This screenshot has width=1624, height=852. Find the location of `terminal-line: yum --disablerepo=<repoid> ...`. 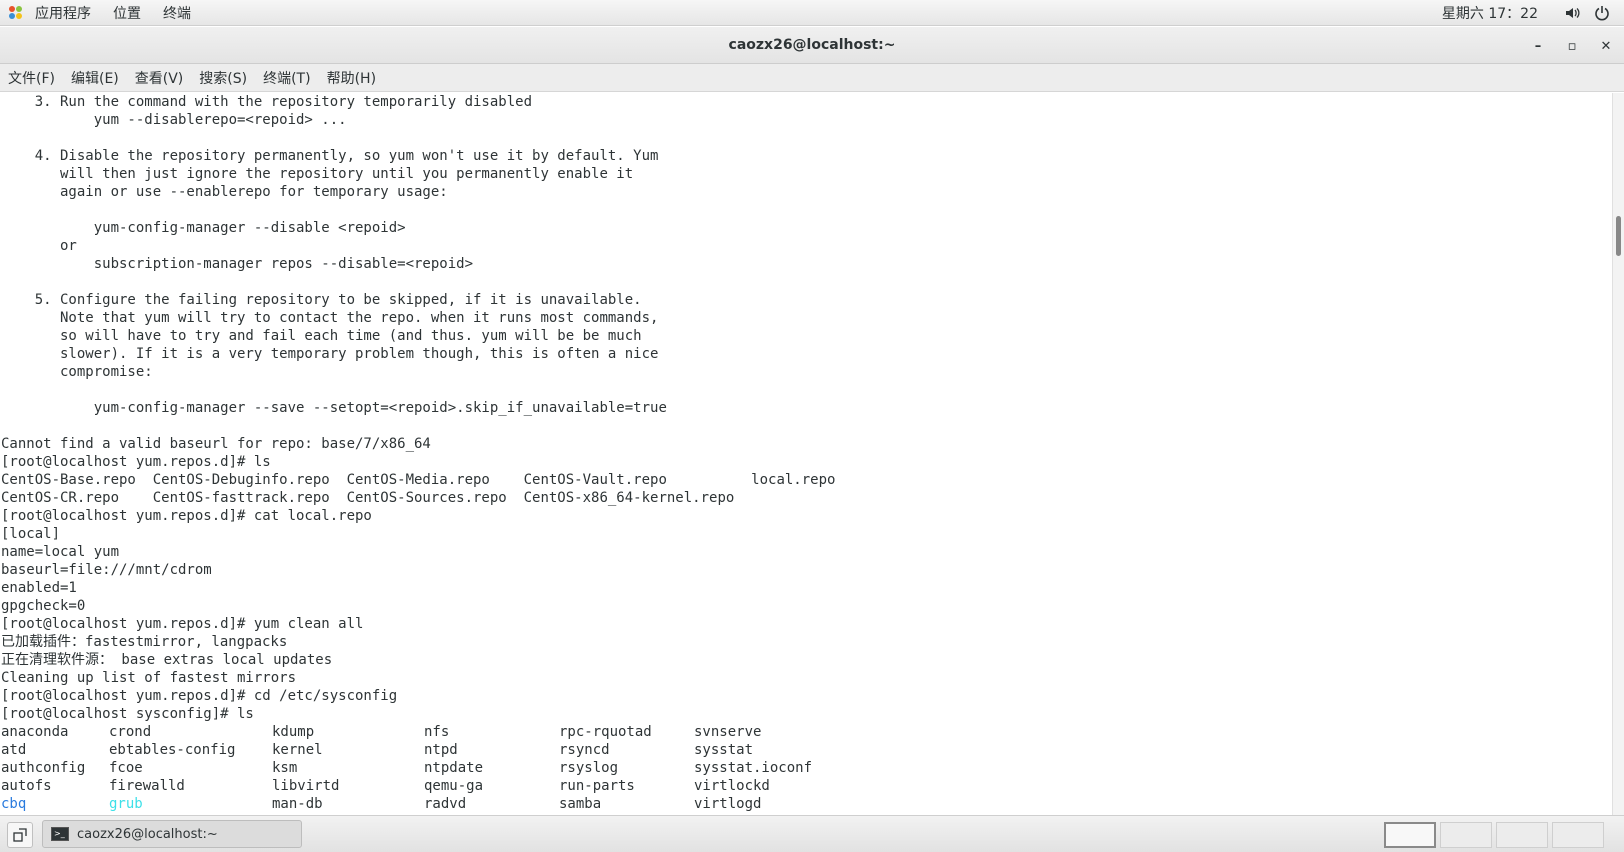

terminal-line: yum --disablerepo=<repoid> ... is located at coordinates (174, 120).